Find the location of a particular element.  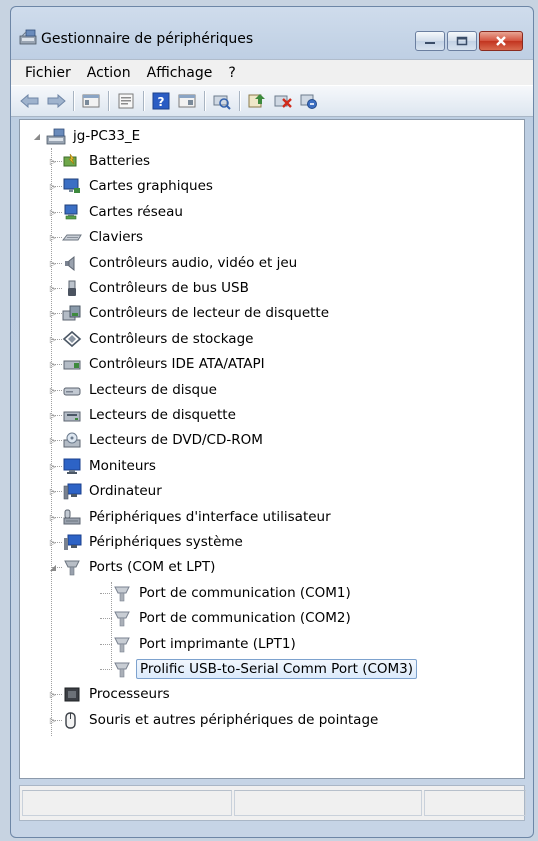

tree-category: ▷ Ordinateur is located at coordinates (106, 491).